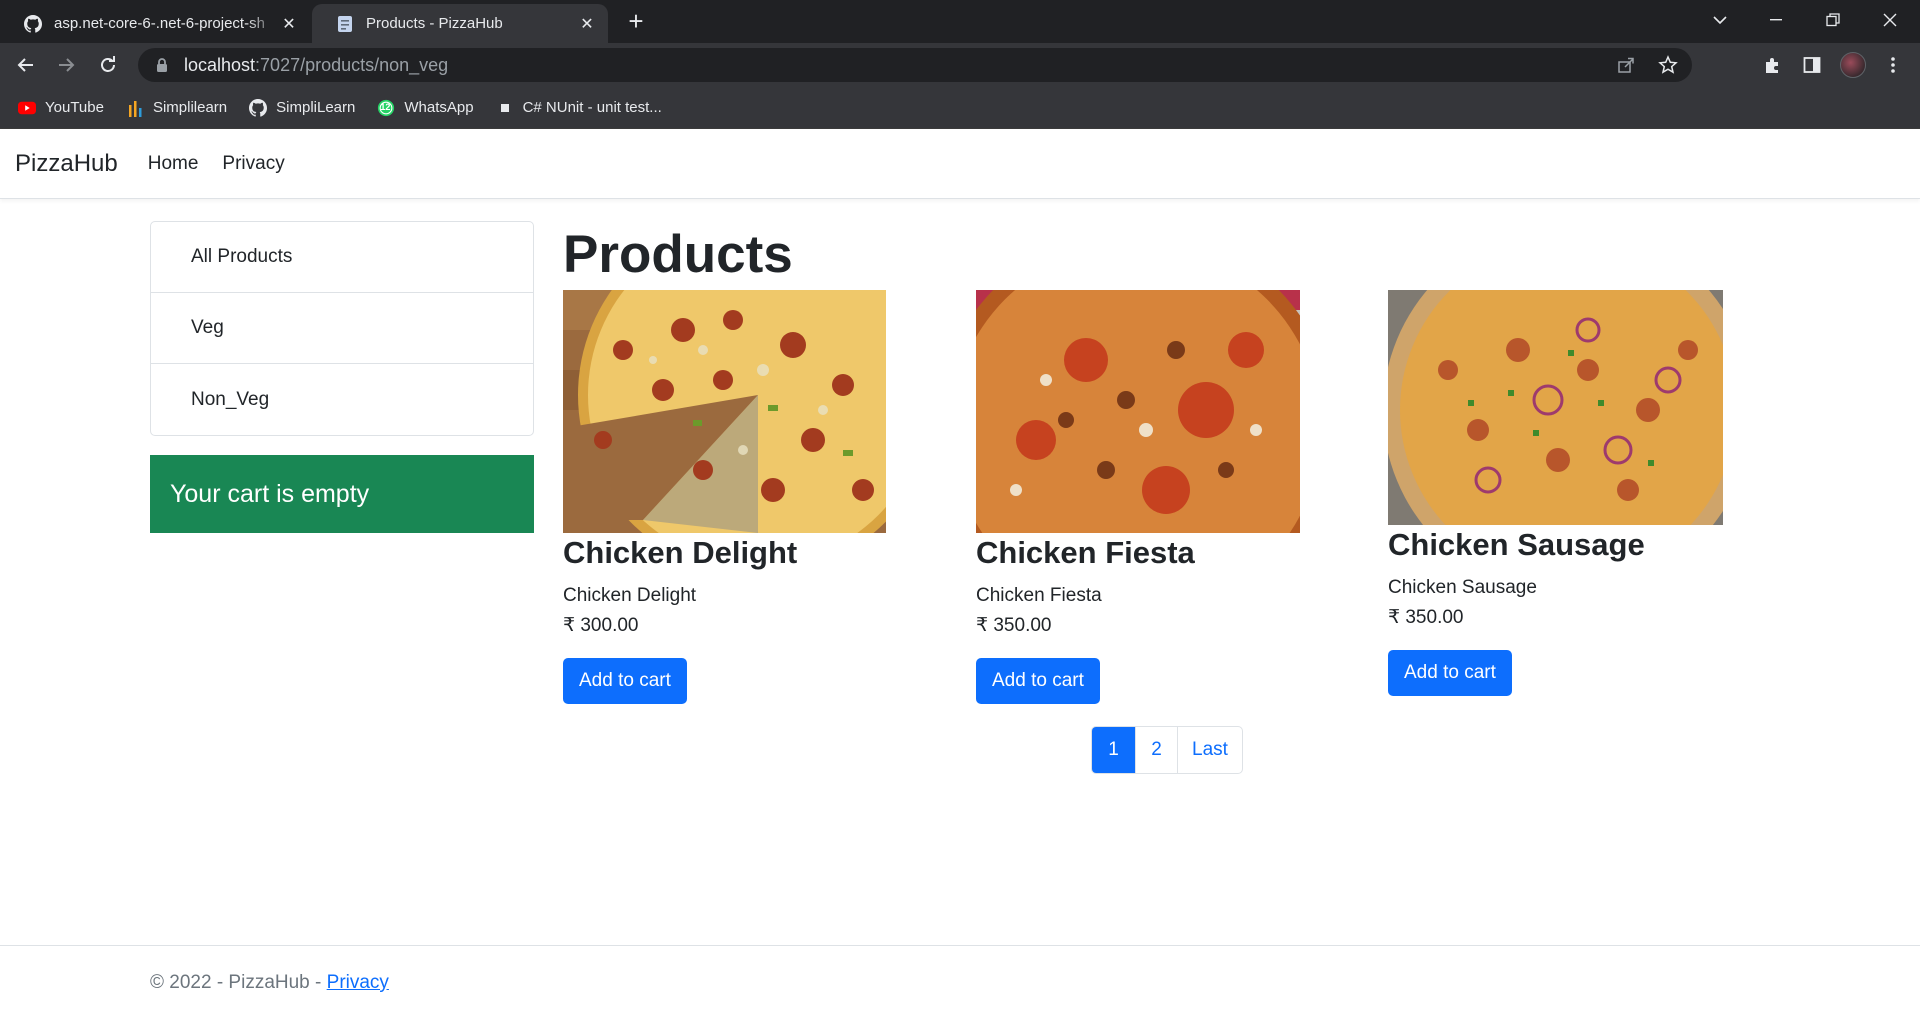 Image resolution: width=1920 pixels, height=1020 pixels. I want to click on tab-search-icon, so click(1720, 20).